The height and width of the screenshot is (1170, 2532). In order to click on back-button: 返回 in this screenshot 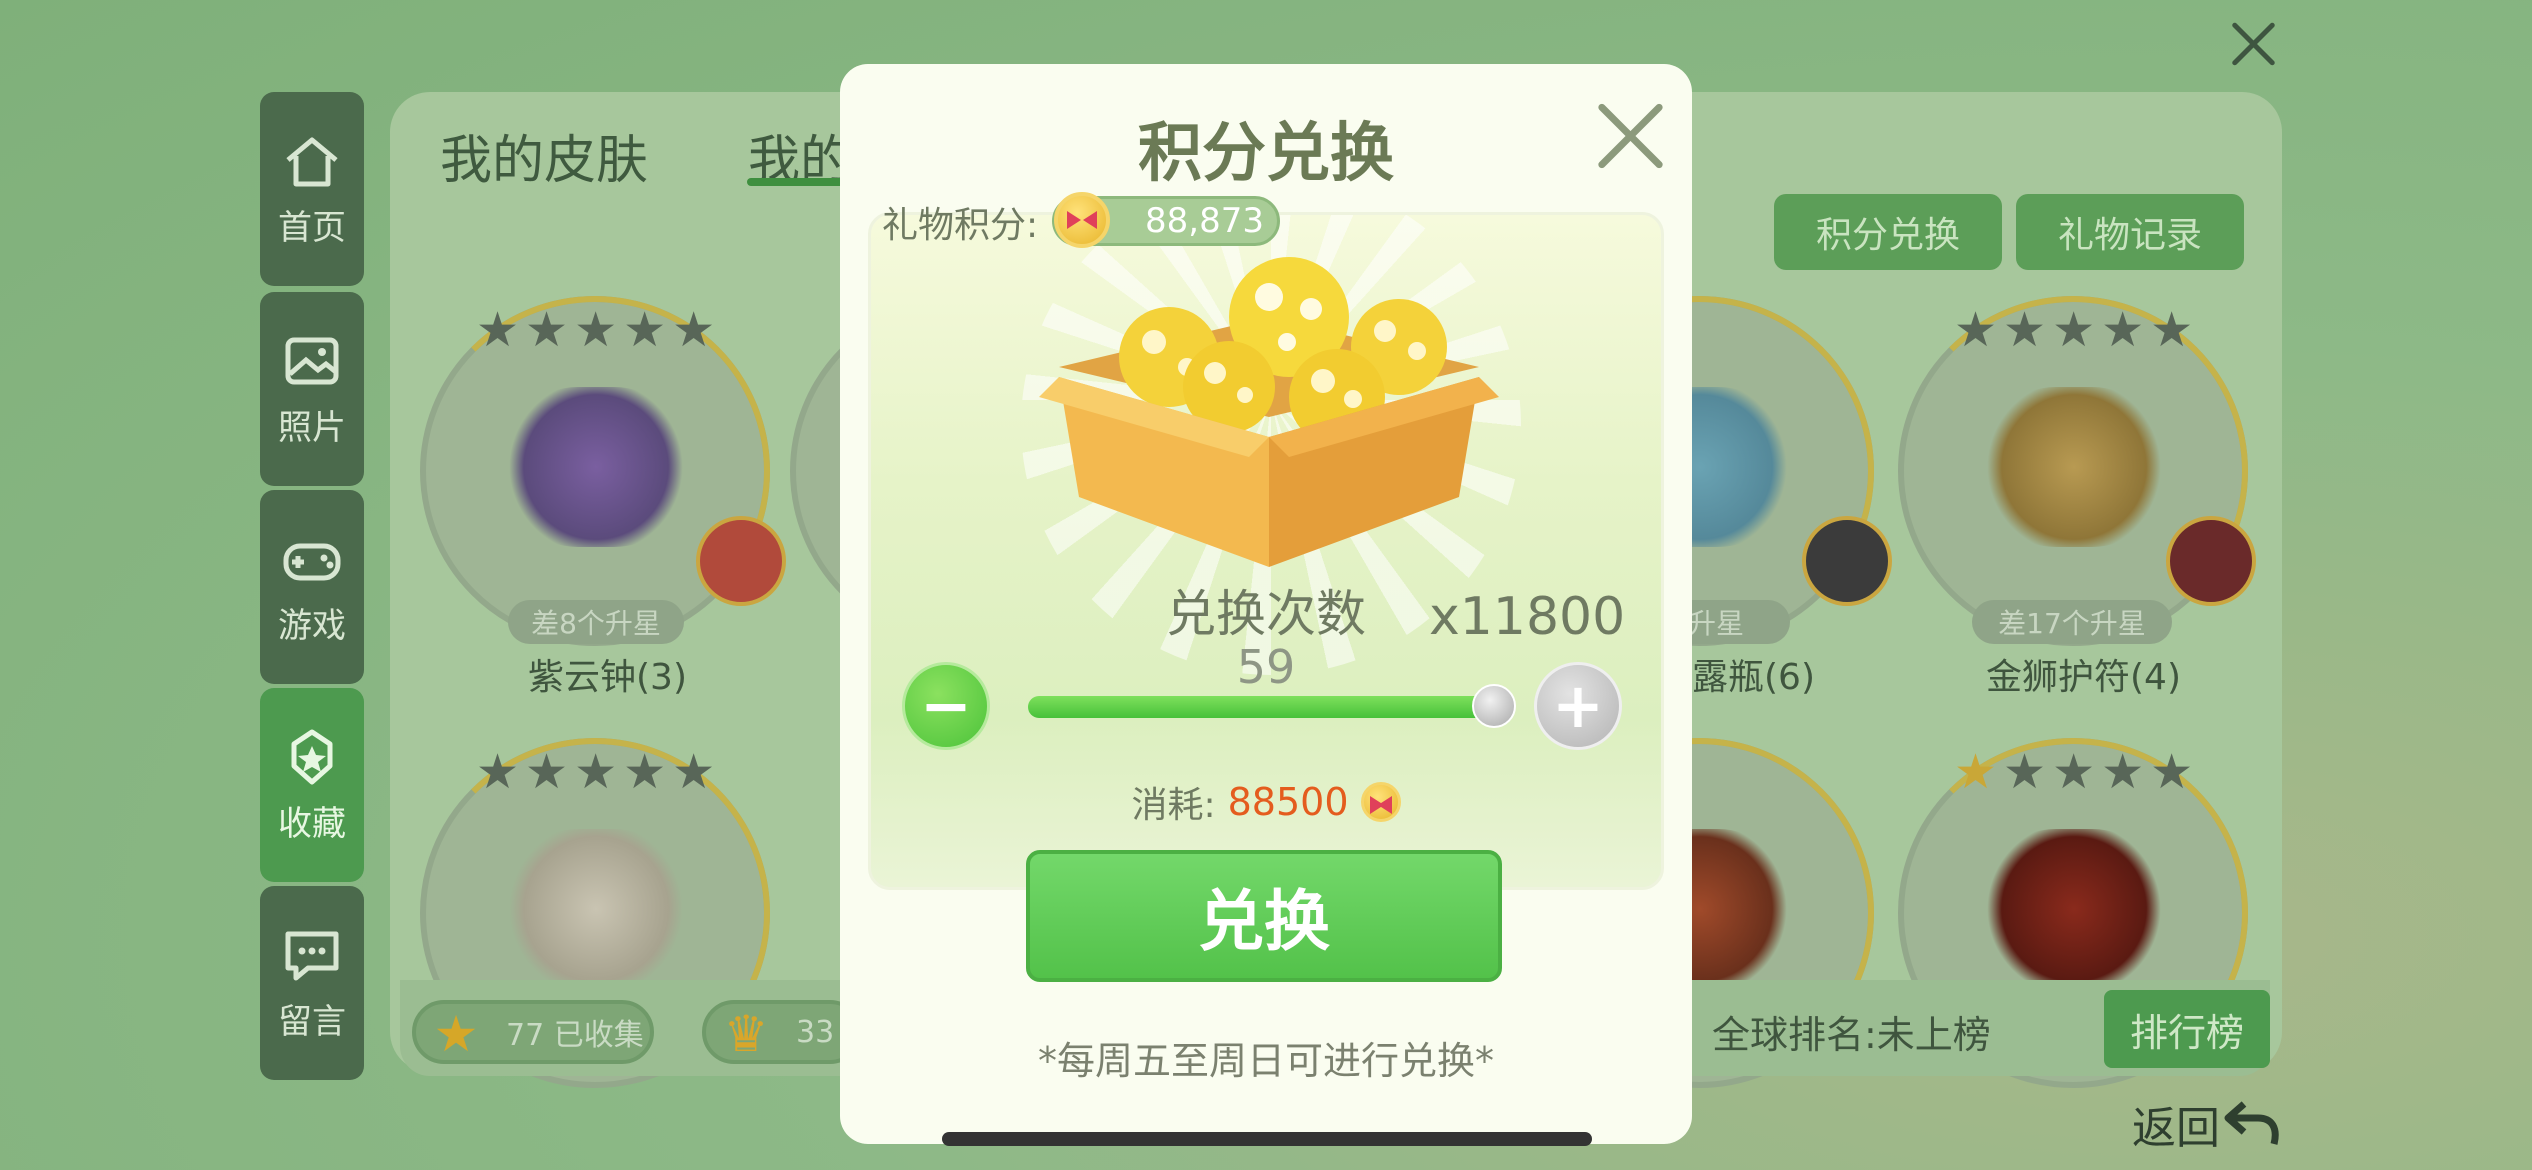, I will do `click(2207, 1124)`.